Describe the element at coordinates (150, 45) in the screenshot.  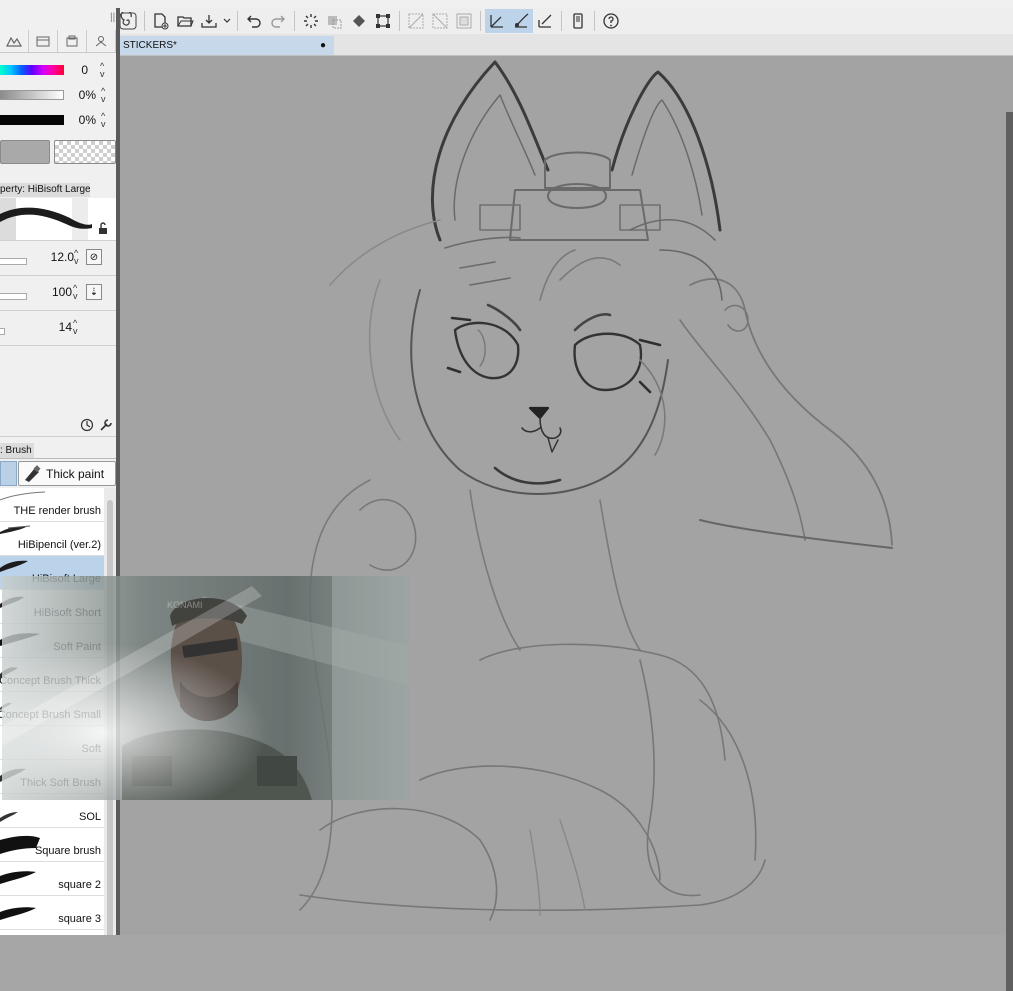
I see `document-tab-title: STICKERS*` at that location.